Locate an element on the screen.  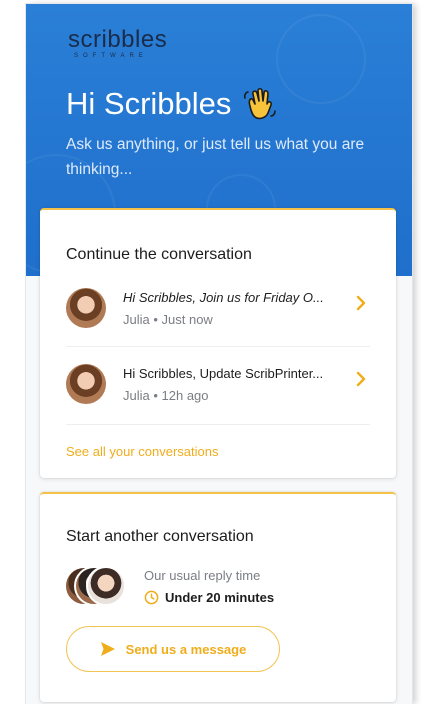
greeting-title: Hi Scribbles is located at coordinates (171, 104).